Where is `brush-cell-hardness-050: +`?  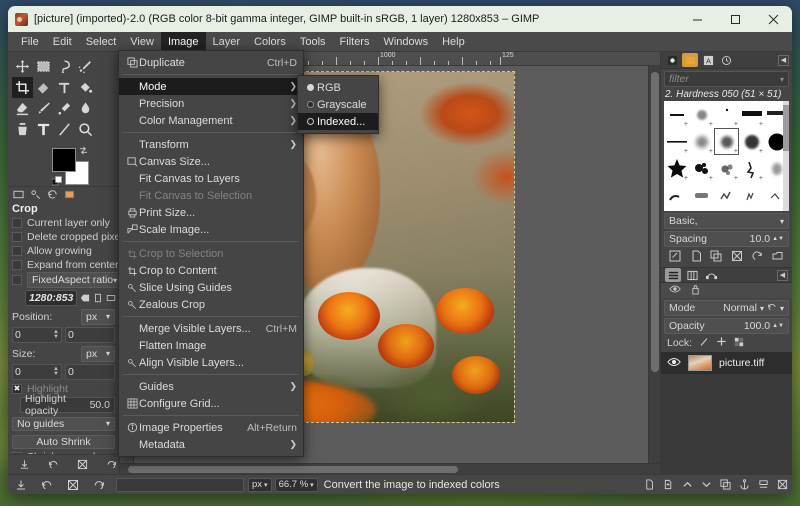
brush-cell-hardness-050: + is located at coordinates (726, 141).